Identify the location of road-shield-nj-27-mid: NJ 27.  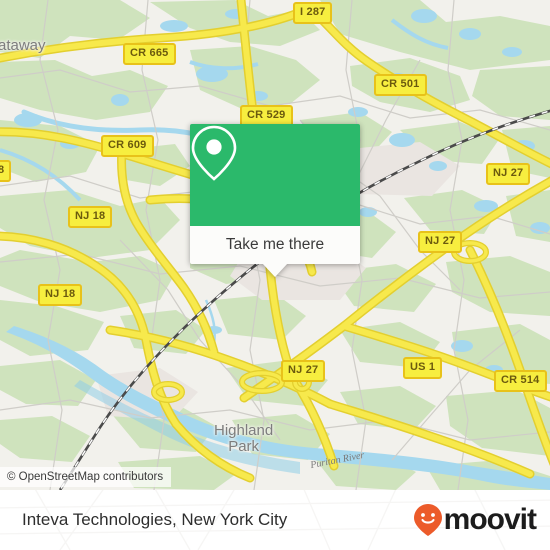
(440, 242).